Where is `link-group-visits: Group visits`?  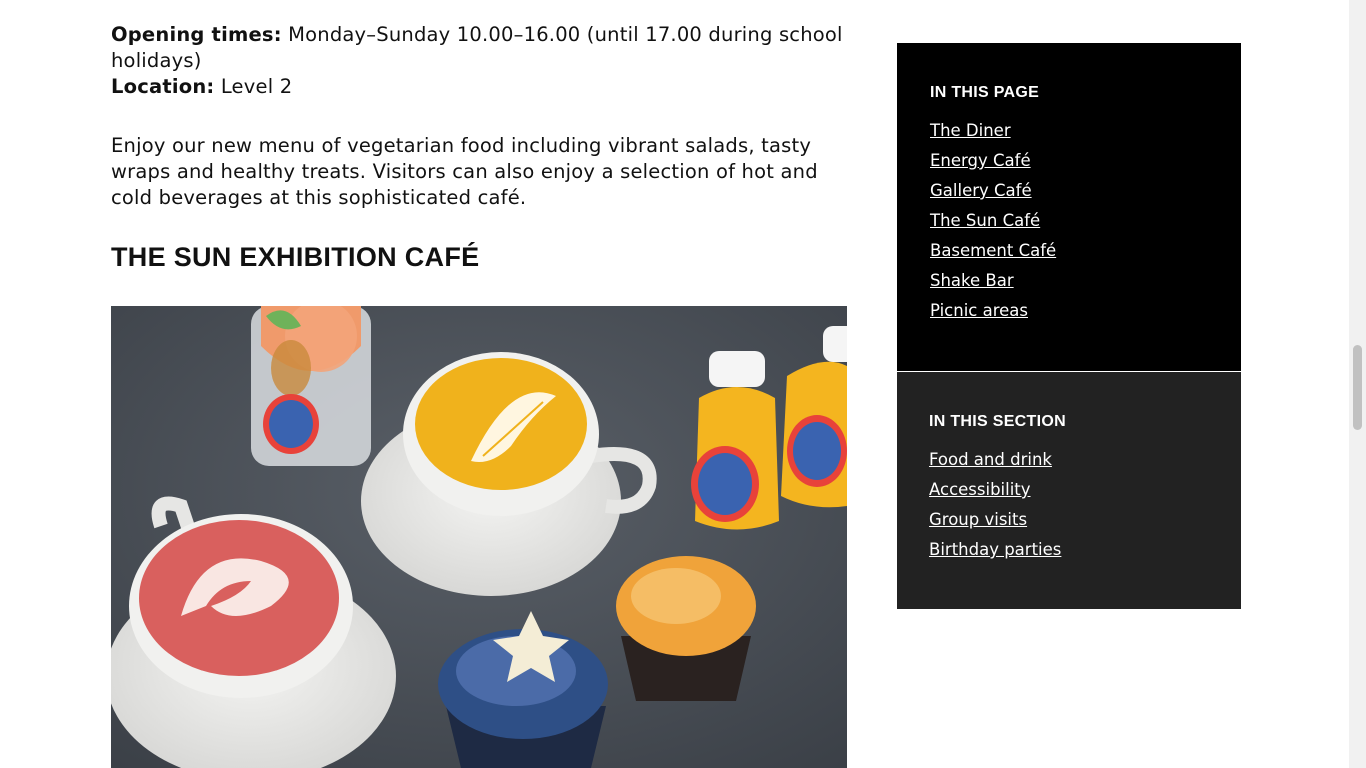
link-group-visits: Group visits is located at coordinates (1069, 520).